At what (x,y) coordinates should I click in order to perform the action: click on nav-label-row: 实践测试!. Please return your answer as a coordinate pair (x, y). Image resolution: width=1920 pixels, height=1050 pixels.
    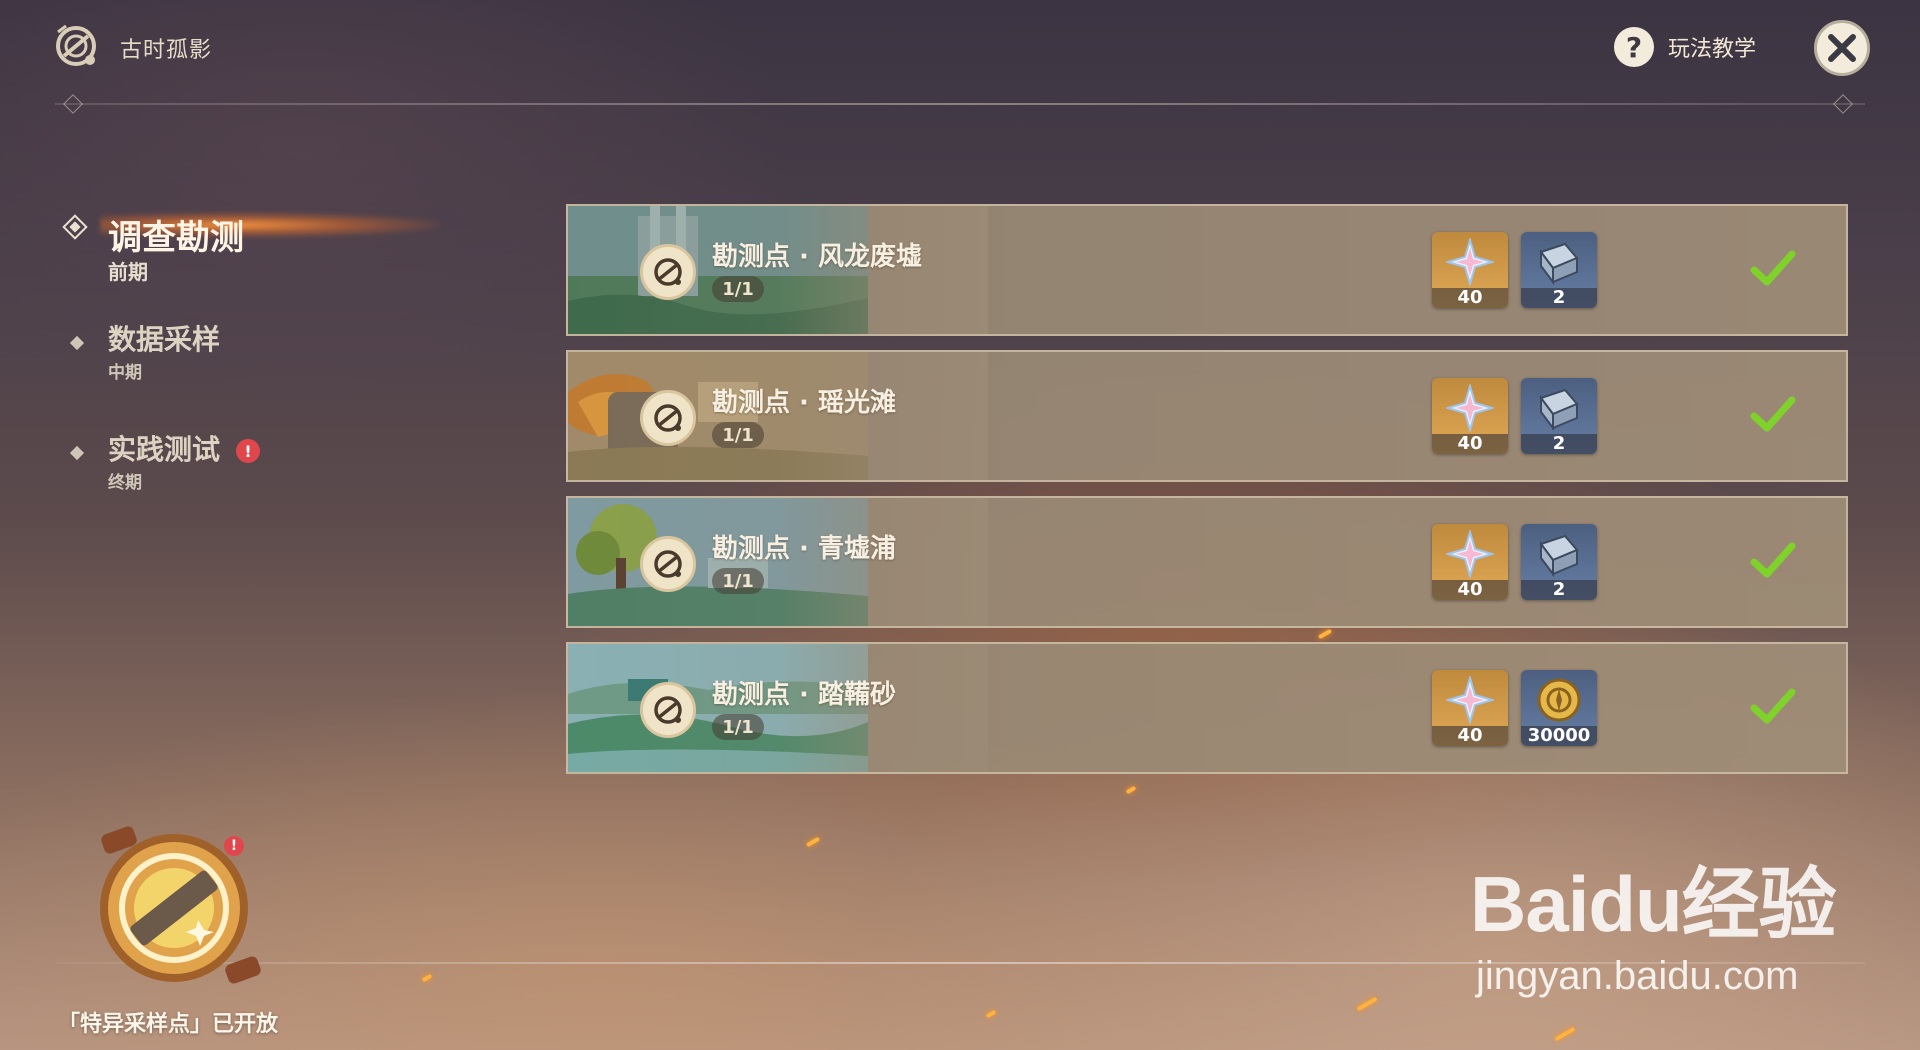
    Looking at the image, I should click on (184, 448).